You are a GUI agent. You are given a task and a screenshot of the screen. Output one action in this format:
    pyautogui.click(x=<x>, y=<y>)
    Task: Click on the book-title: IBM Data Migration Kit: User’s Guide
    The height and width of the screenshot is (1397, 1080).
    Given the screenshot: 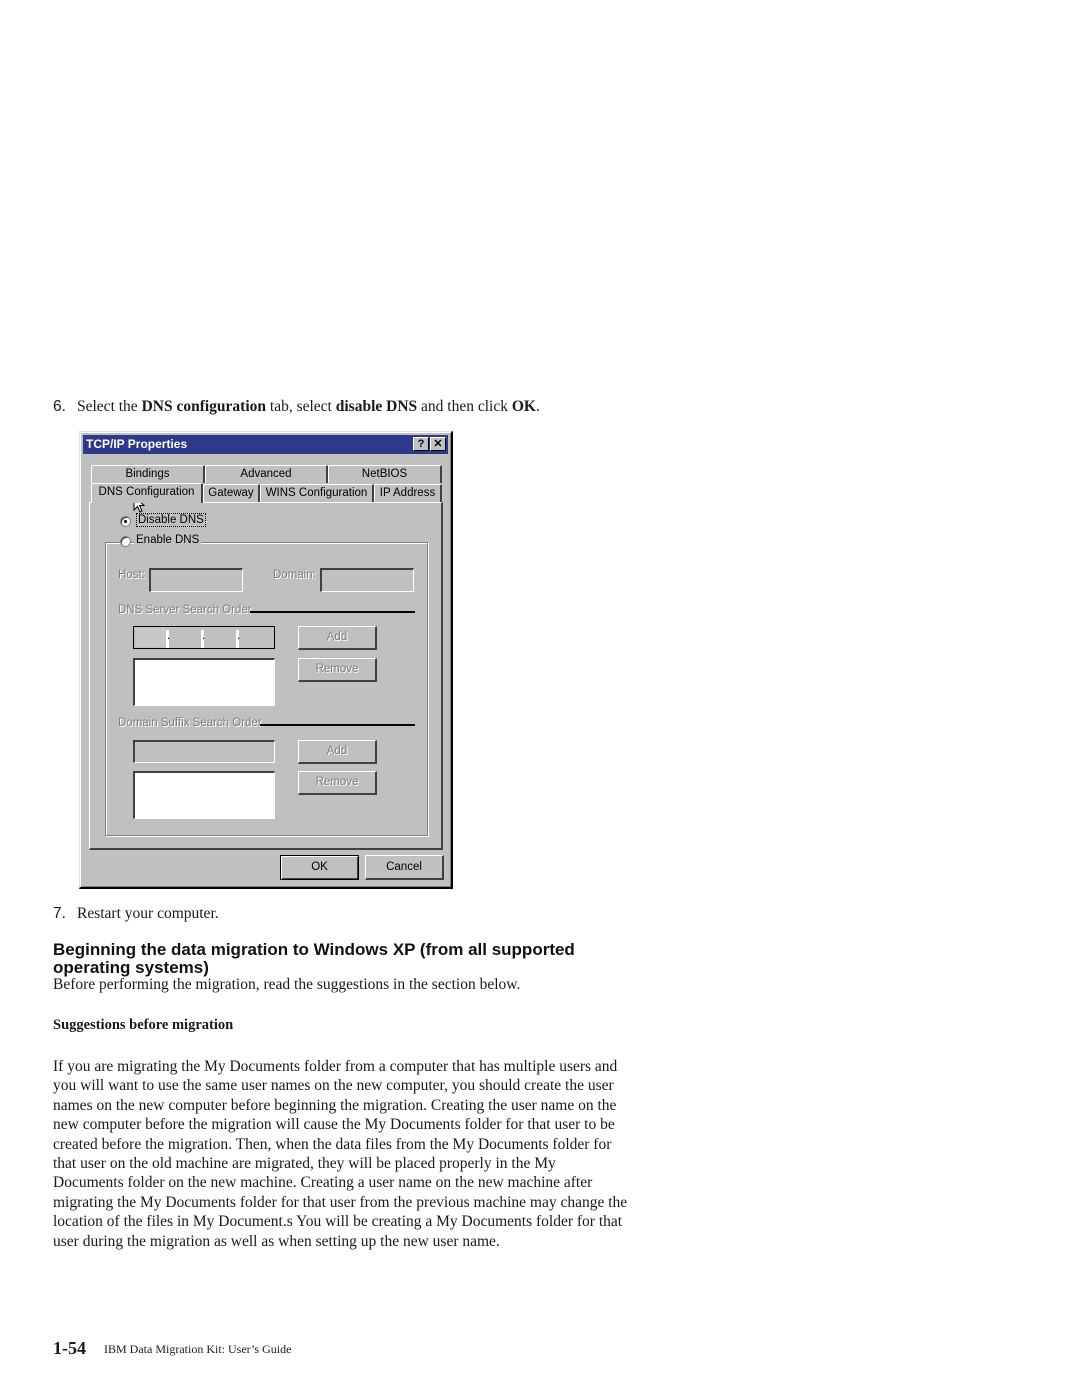 What is the action you would take?
    pyautogui.click(x=198, y=1349)
    